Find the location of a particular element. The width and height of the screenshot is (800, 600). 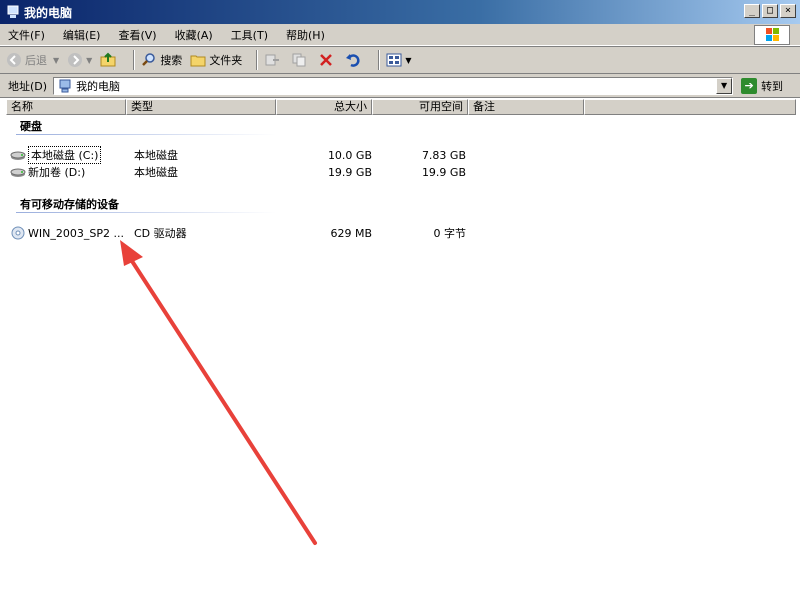

menu-edit: 编辑(E) is located at coordinates (82, 35).